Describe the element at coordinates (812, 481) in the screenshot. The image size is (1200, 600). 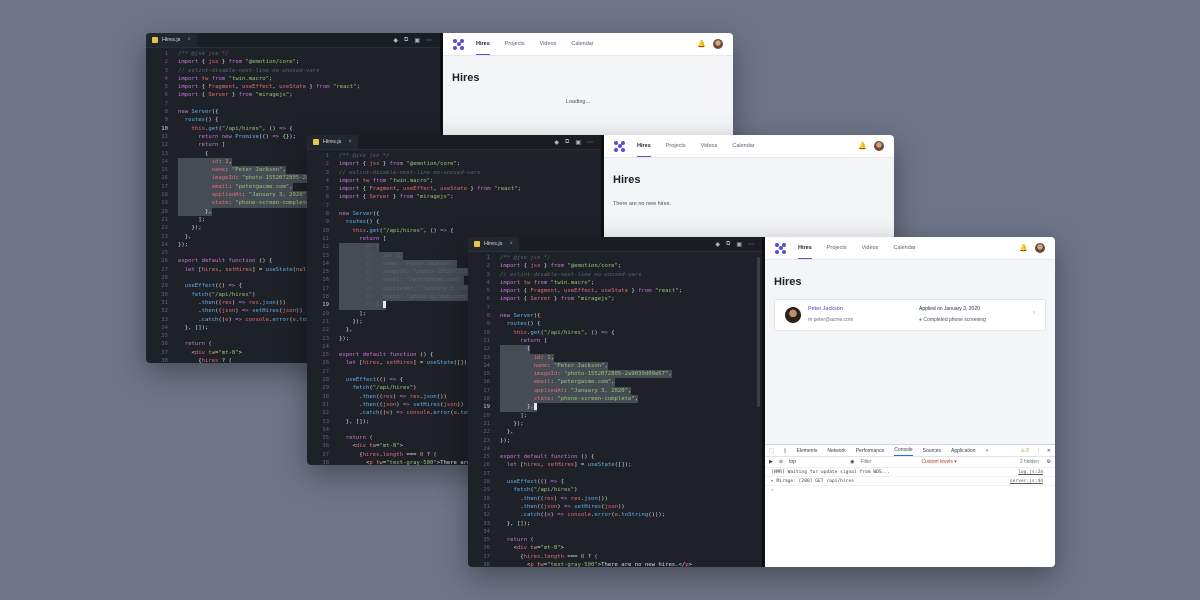
I see `log-message: ▸ Mirage: [200] GET /api/hires` at that location.